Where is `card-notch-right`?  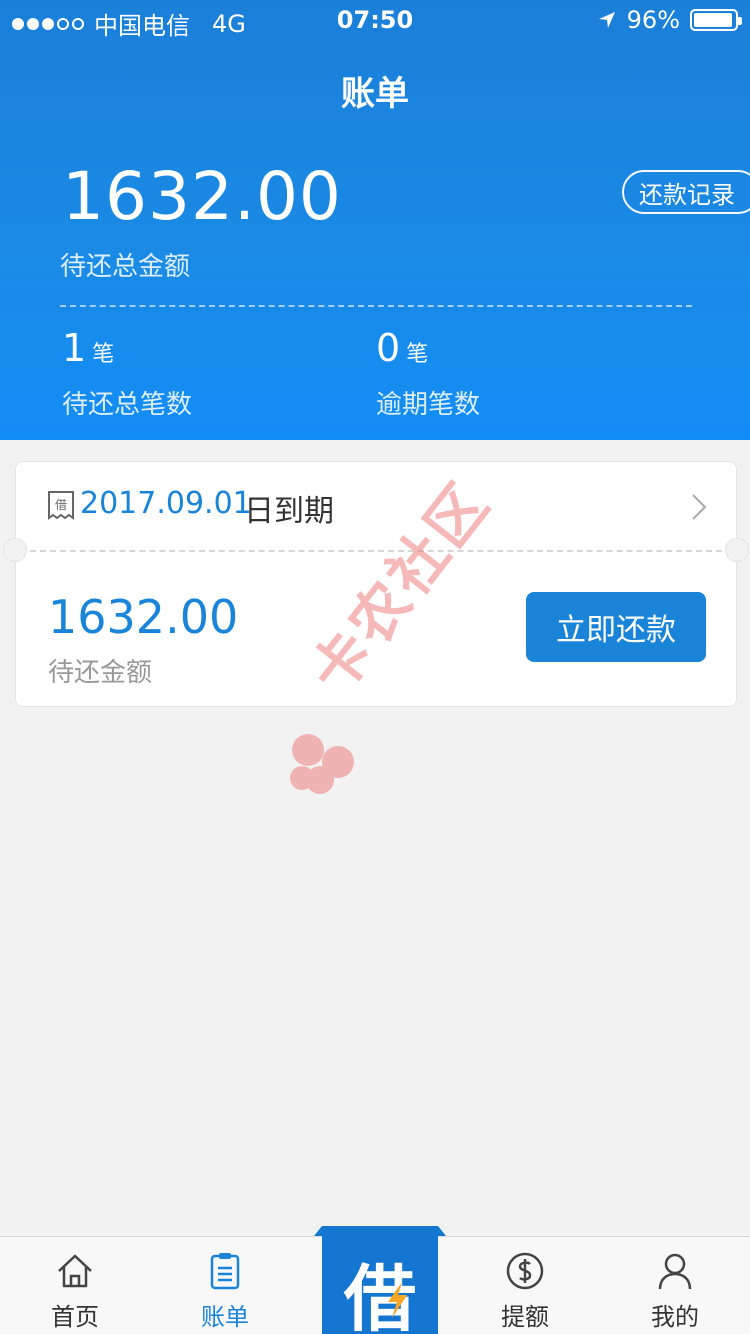
card-notch-right is located at coordinates (737, 550).